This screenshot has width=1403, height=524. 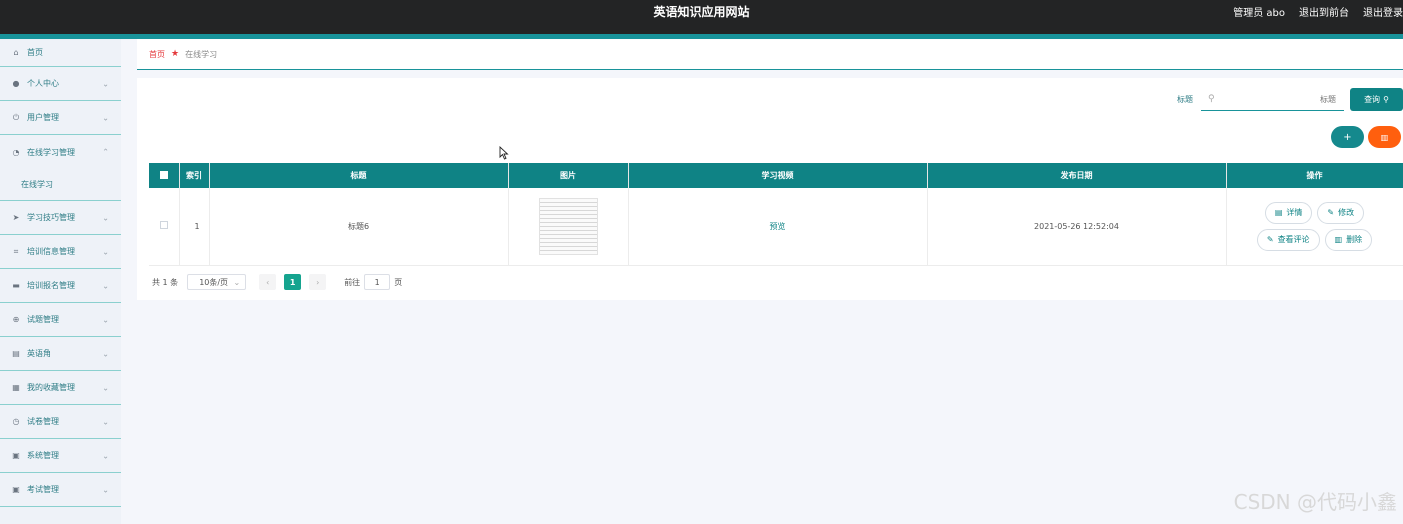 I want to click on pagination: 共 1 条 10条/页 ⌄ ‹ 1 › 前往 1 页, so click(x=277, y=282).